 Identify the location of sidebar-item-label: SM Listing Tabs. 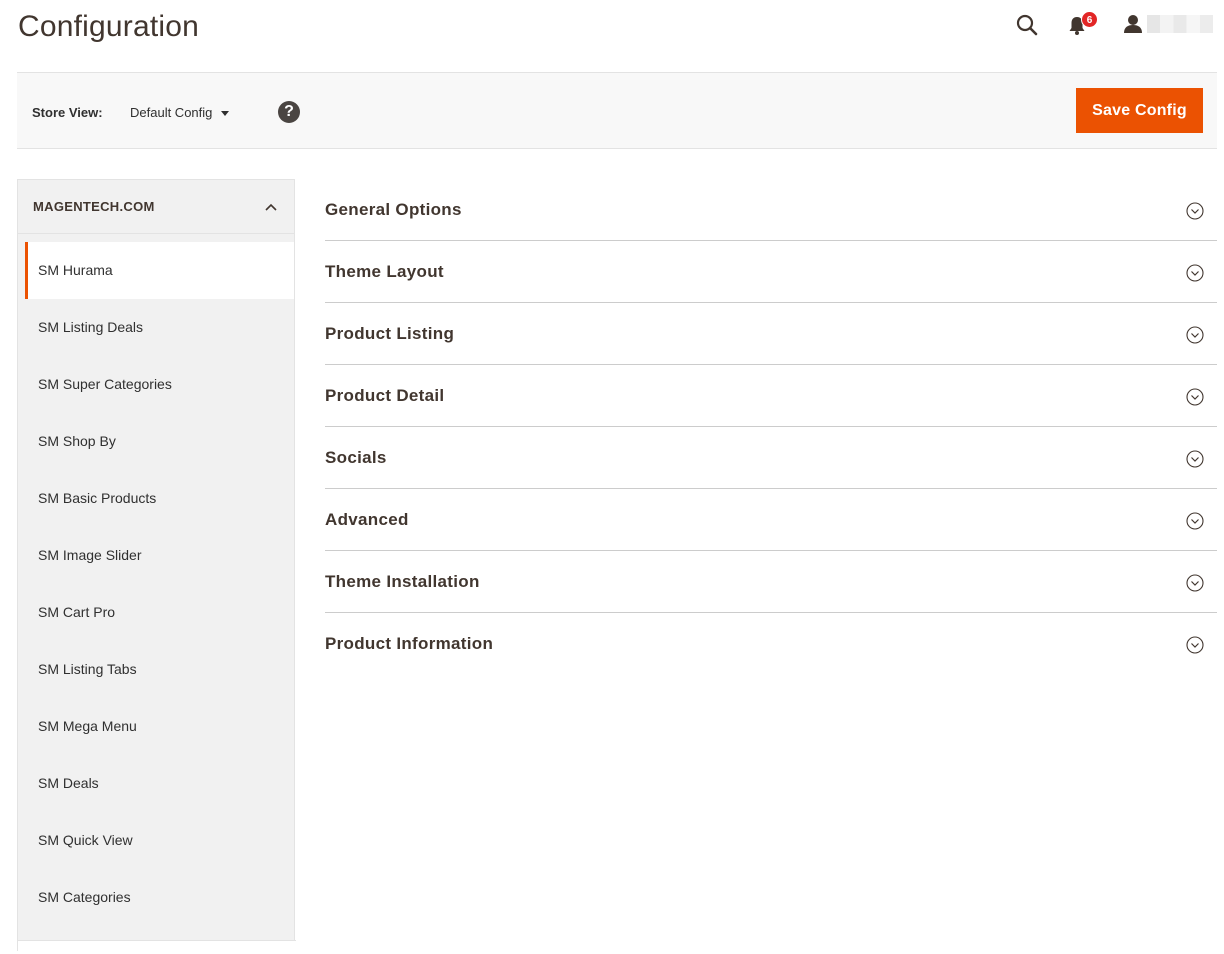
(87, 669).